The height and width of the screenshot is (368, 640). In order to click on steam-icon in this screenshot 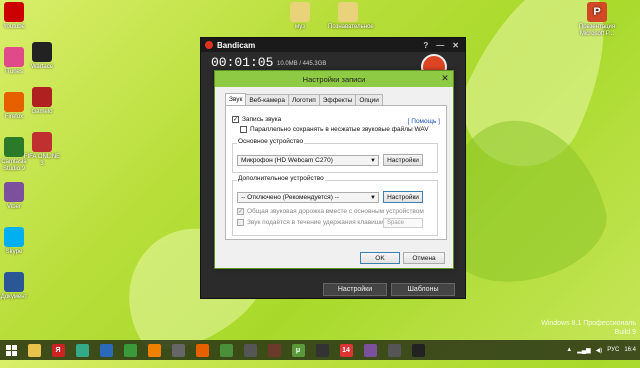, I will do `click(322, 350)`.